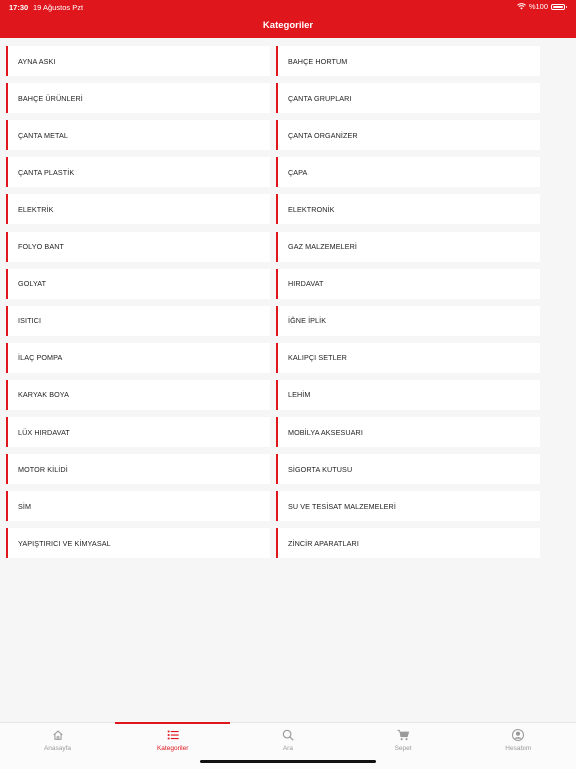 This screenshot has width=576, height=769. I want to click on category-item: ISITICI, so click(138, 320).